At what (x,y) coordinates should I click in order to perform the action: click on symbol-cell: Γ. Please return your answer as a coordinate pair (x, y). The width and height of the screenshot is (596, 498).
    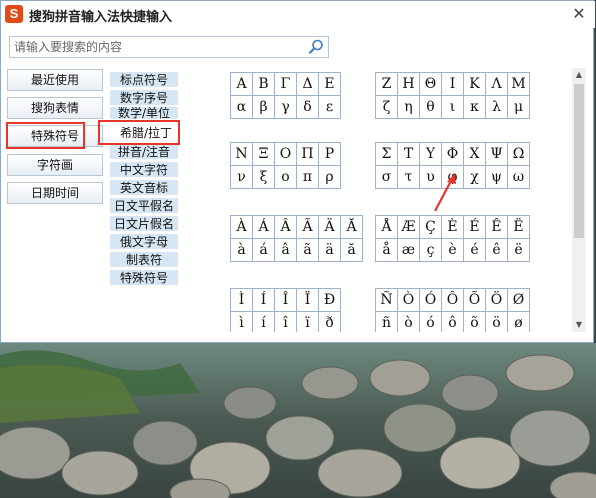
    Looking at the image, I should click on (286, 84).